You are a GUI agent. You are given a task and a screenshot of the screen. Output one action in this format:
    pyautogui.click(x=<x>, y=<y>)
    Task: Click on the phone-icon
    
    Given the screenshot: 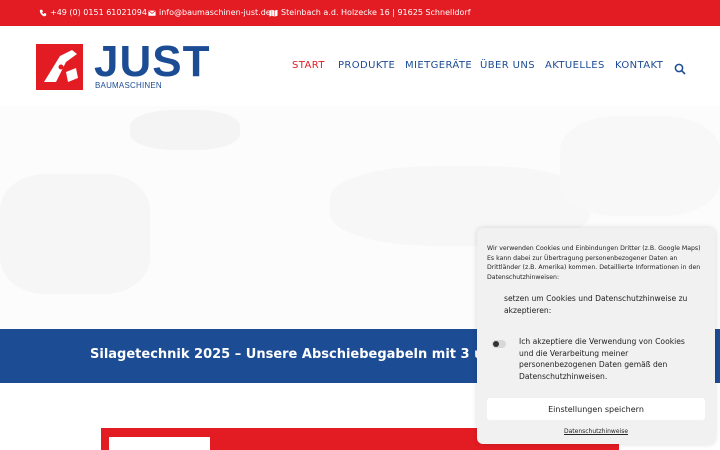 What is the action you would take?
    pyautogui.click(x=43, y=12)
    